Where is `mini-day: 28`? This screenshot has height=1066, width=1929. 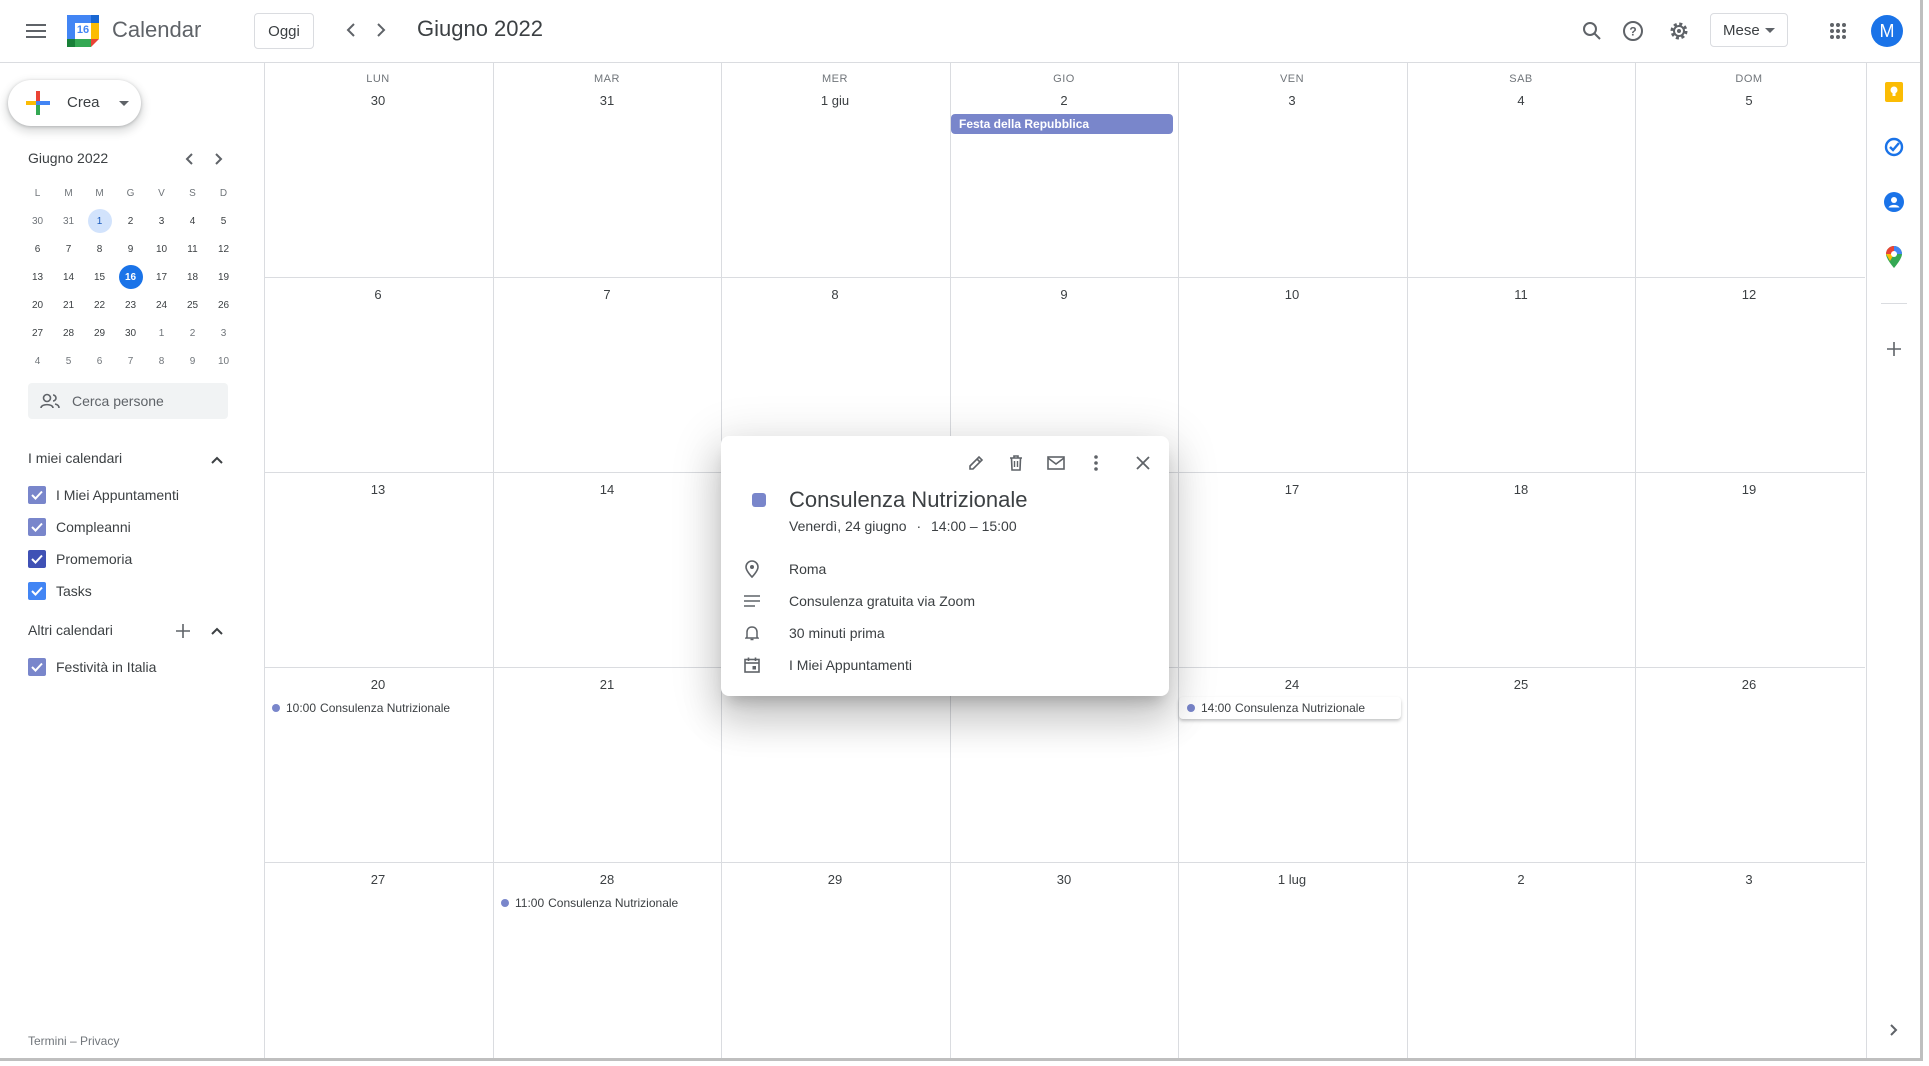
mini-day: 28 is located at coordinates (68, 333).